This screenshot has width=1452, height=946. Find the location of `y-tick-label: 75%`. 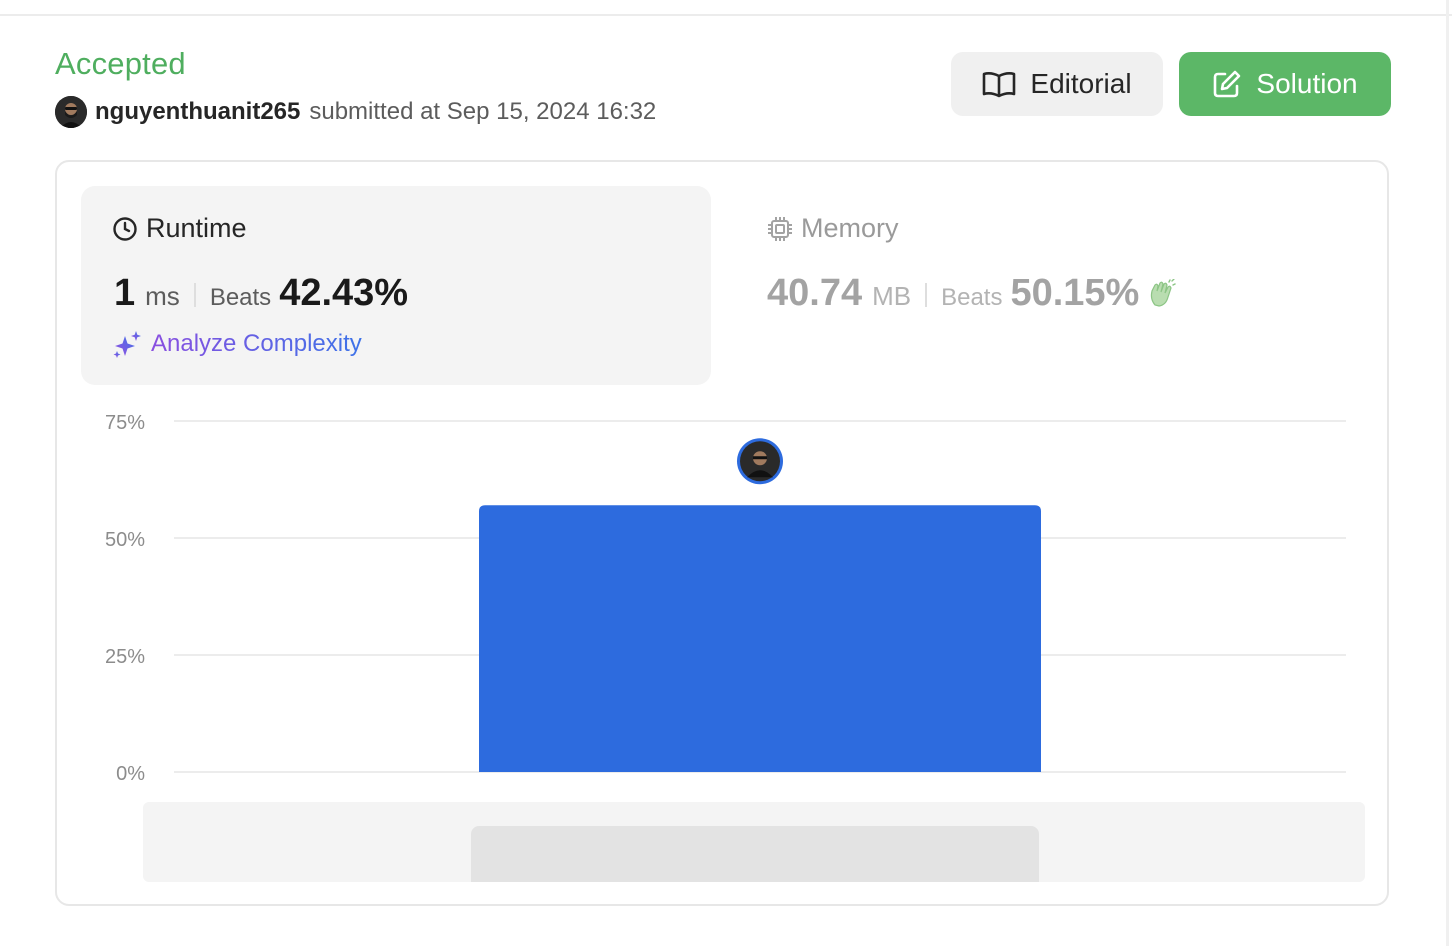

y-tick-label: 75% is located at coordinates (125, 423).